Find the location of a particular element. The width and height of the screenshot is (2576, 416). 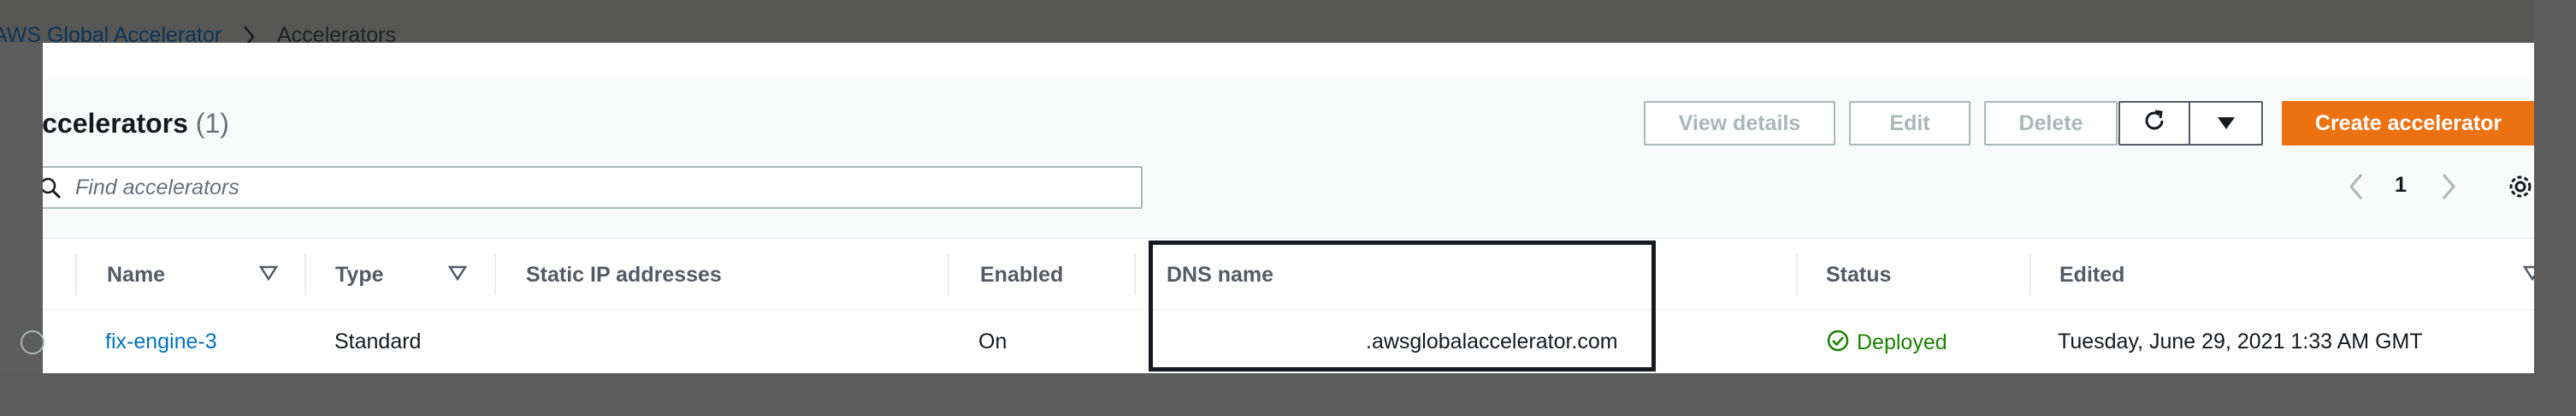

status-badge: Deployed is located at coordinates (1886, 343).